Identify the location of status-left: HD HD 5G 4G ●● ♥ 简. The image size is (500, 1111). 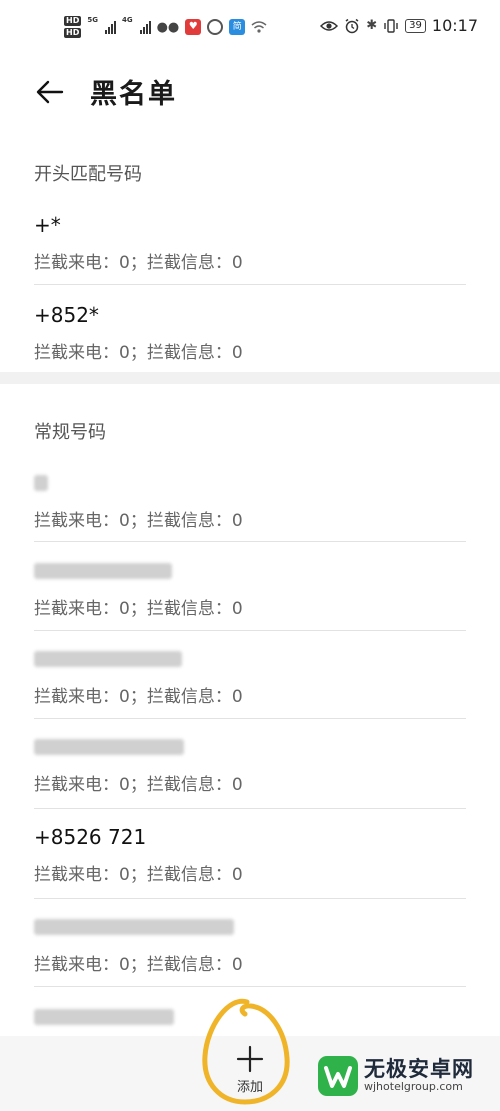
(165, 27).